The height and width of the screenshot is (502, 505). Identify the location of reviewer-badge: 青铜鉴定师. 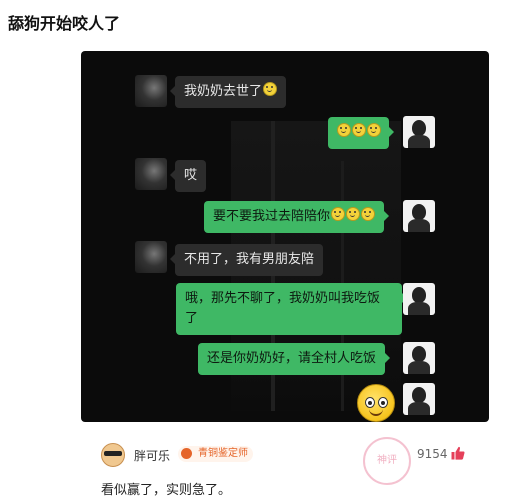
(215, 454).